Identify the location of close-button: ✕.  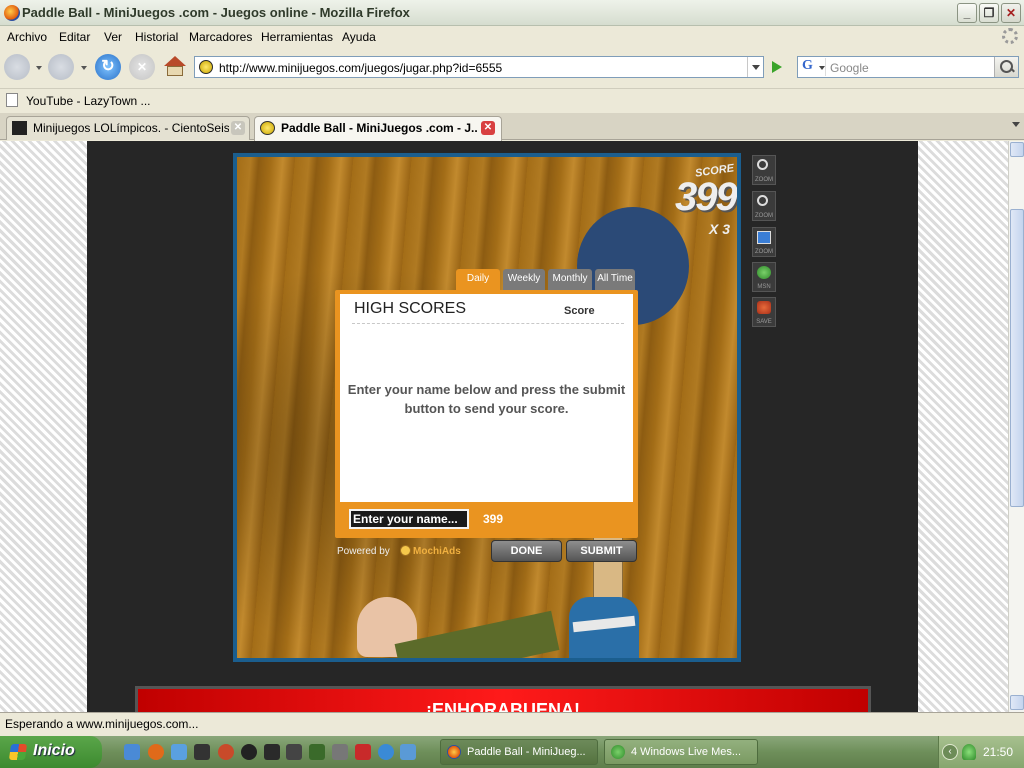
(1011, 13).